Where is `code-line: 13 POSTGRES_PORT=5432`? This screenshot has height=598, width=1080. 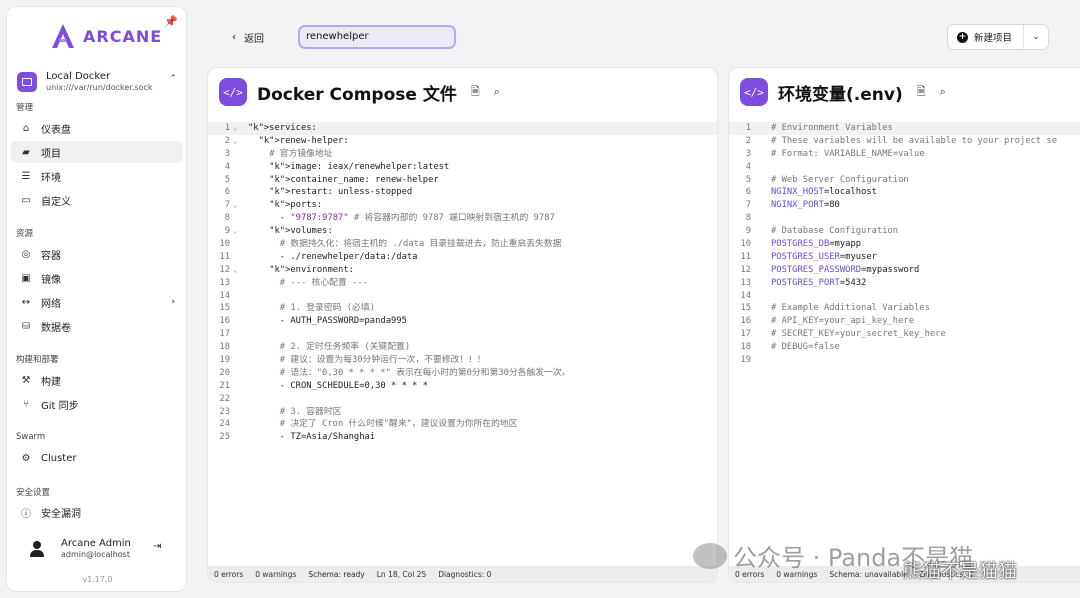 code-line: 13 POSTGRES_PORT=5432 is located at coordinates (904, 283).